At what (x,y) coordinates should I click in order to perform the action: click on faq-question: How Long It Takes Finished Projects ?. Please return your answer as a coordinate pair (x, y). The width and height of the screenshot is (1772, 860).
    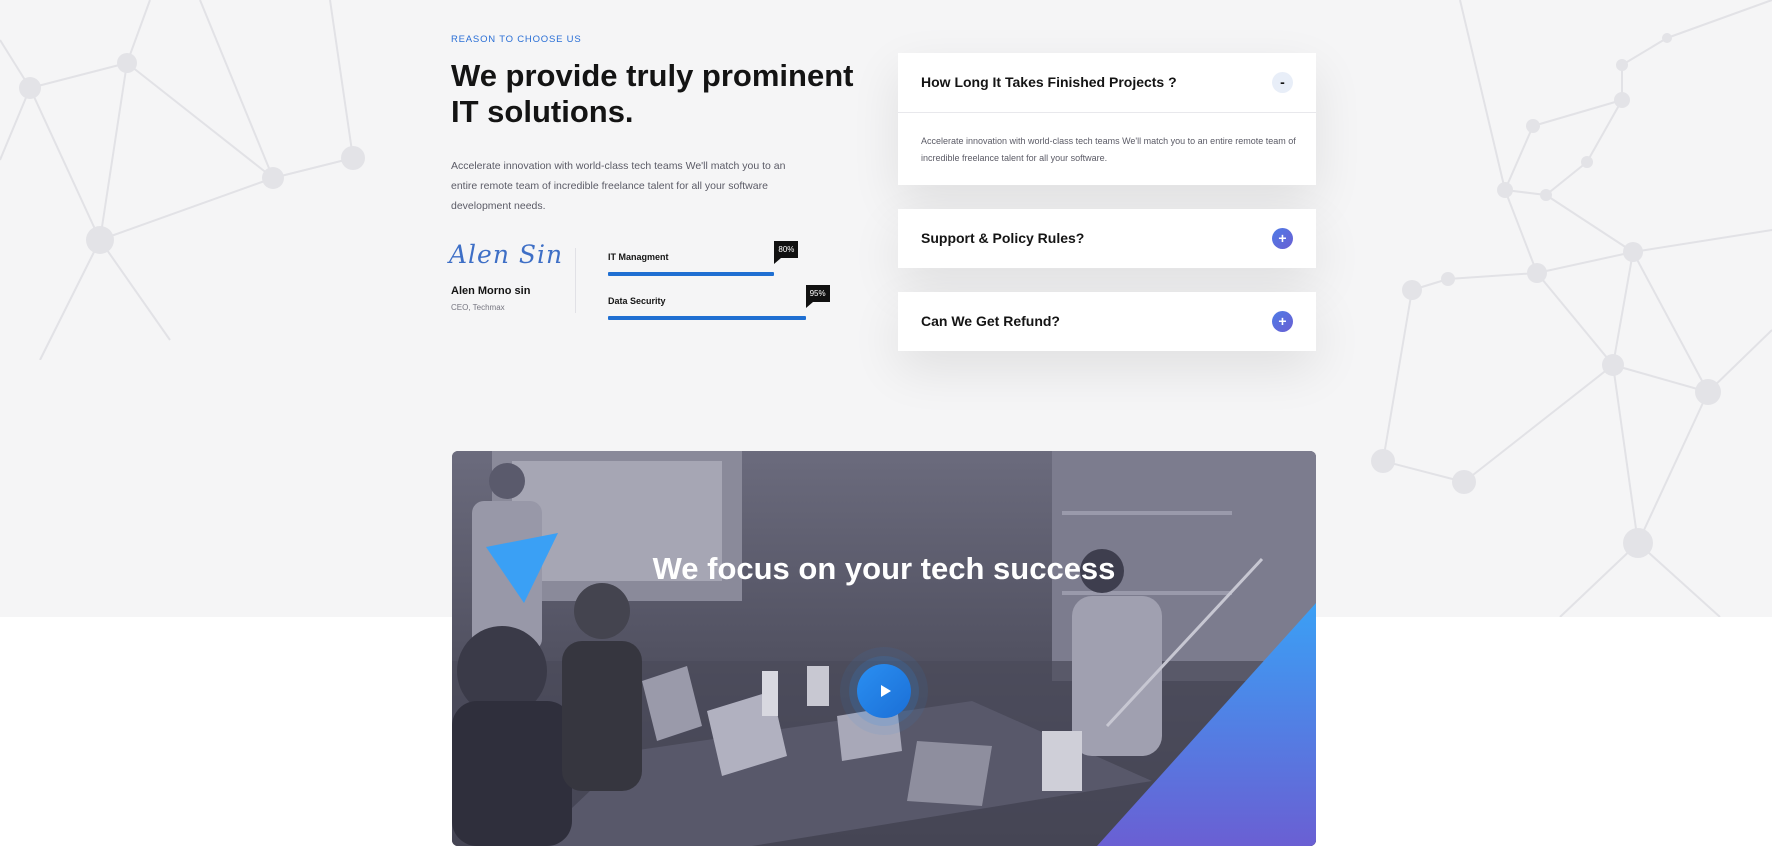
    Looking at the image, I should click on (1049, 82).